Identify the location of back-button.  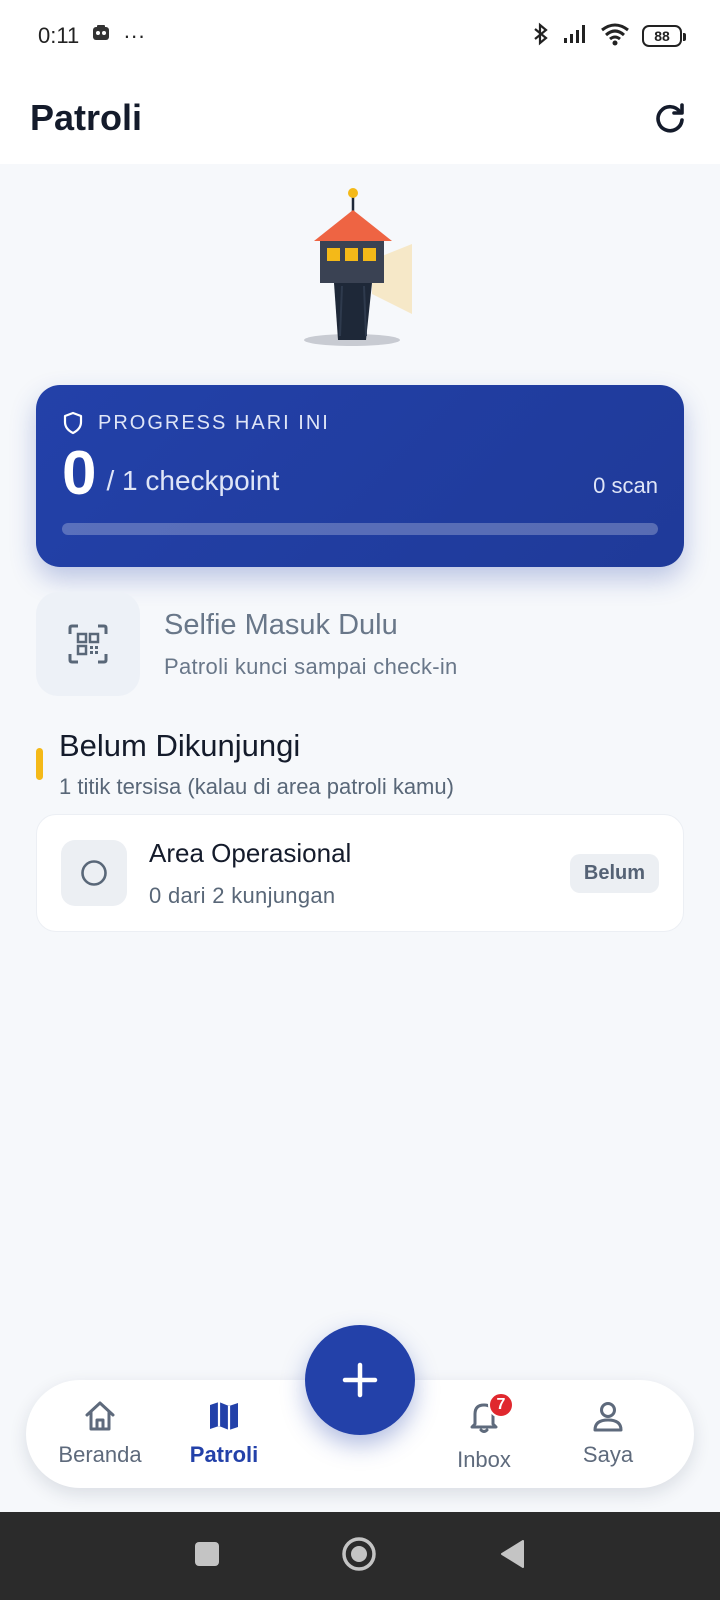
(512, 1556).